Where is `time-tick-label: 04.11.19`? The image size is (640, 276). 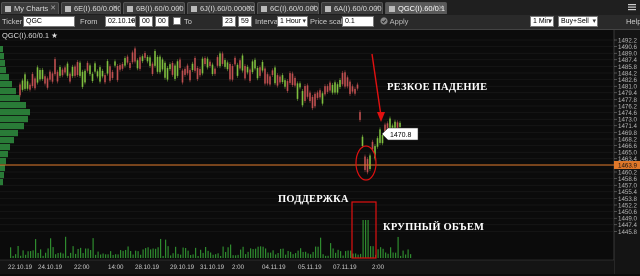 time-tick-label: 04.11.19 is located at coordinates (274, 267).